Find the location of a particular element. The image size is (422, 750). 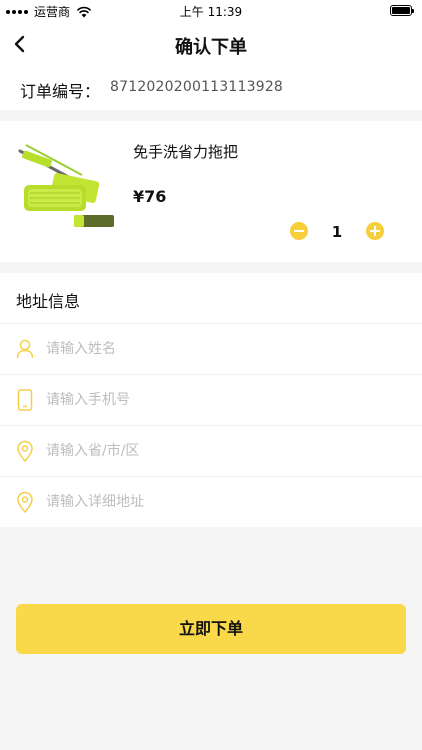

phone-row is located at coordinates (211, 399).